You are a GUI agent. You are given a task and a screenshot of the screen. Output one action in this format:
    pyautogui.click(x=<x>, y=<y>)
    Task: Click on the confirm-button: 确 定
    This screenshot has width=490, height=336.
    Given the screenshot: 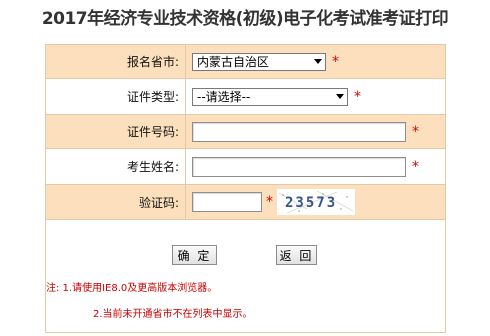 What is the action you would take?
    pyautogui.click(x=194, y=255)
    